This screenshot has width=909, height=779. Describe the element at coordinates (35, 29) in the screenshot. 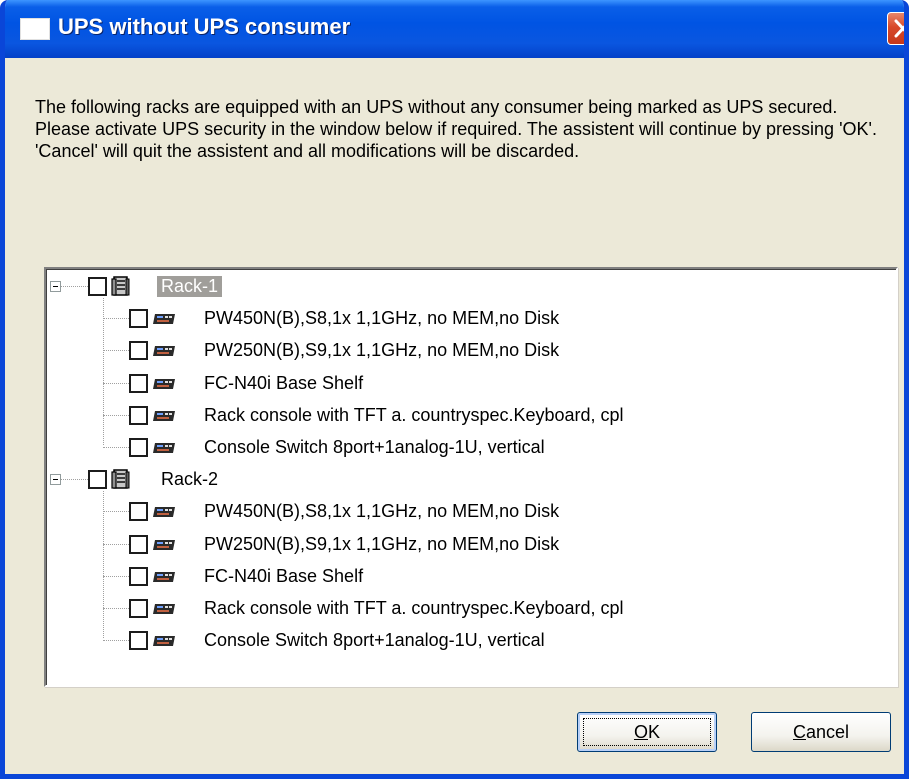

I see `window-icon` at that location.